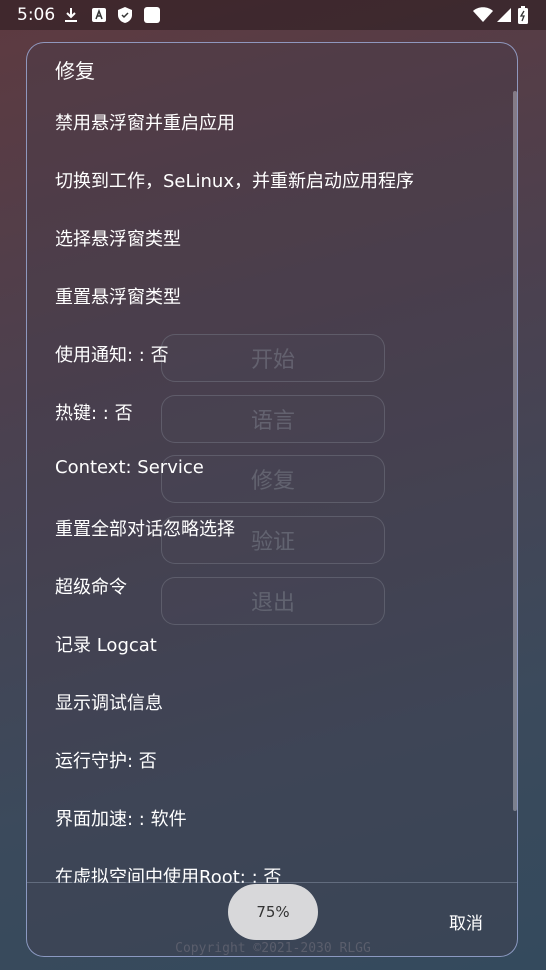 The width and height of the screenshot is (546, 970). What do you see at coordinates (125, 15) in the screenshot?
I see `shield-icon` at bounding box center [125, 15].